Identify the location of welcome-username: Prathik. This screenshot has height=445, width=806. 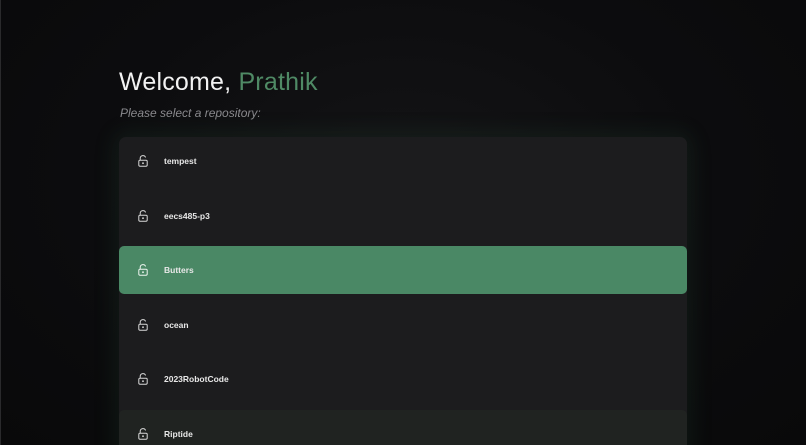
(278, 82).